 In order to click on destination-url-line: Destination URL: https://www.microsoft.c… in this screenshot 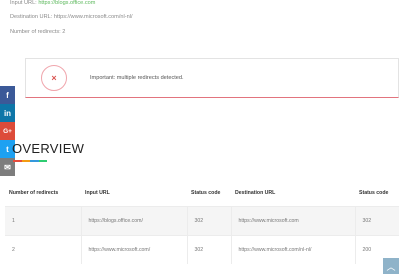, I will do `click(71, 17)`.